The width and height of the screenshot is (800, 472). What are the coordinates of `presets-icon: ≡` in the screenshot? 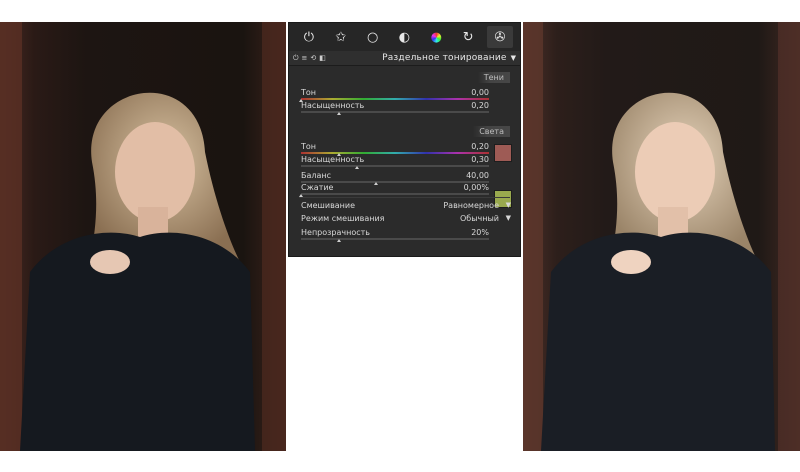 It's located at (305, 58).